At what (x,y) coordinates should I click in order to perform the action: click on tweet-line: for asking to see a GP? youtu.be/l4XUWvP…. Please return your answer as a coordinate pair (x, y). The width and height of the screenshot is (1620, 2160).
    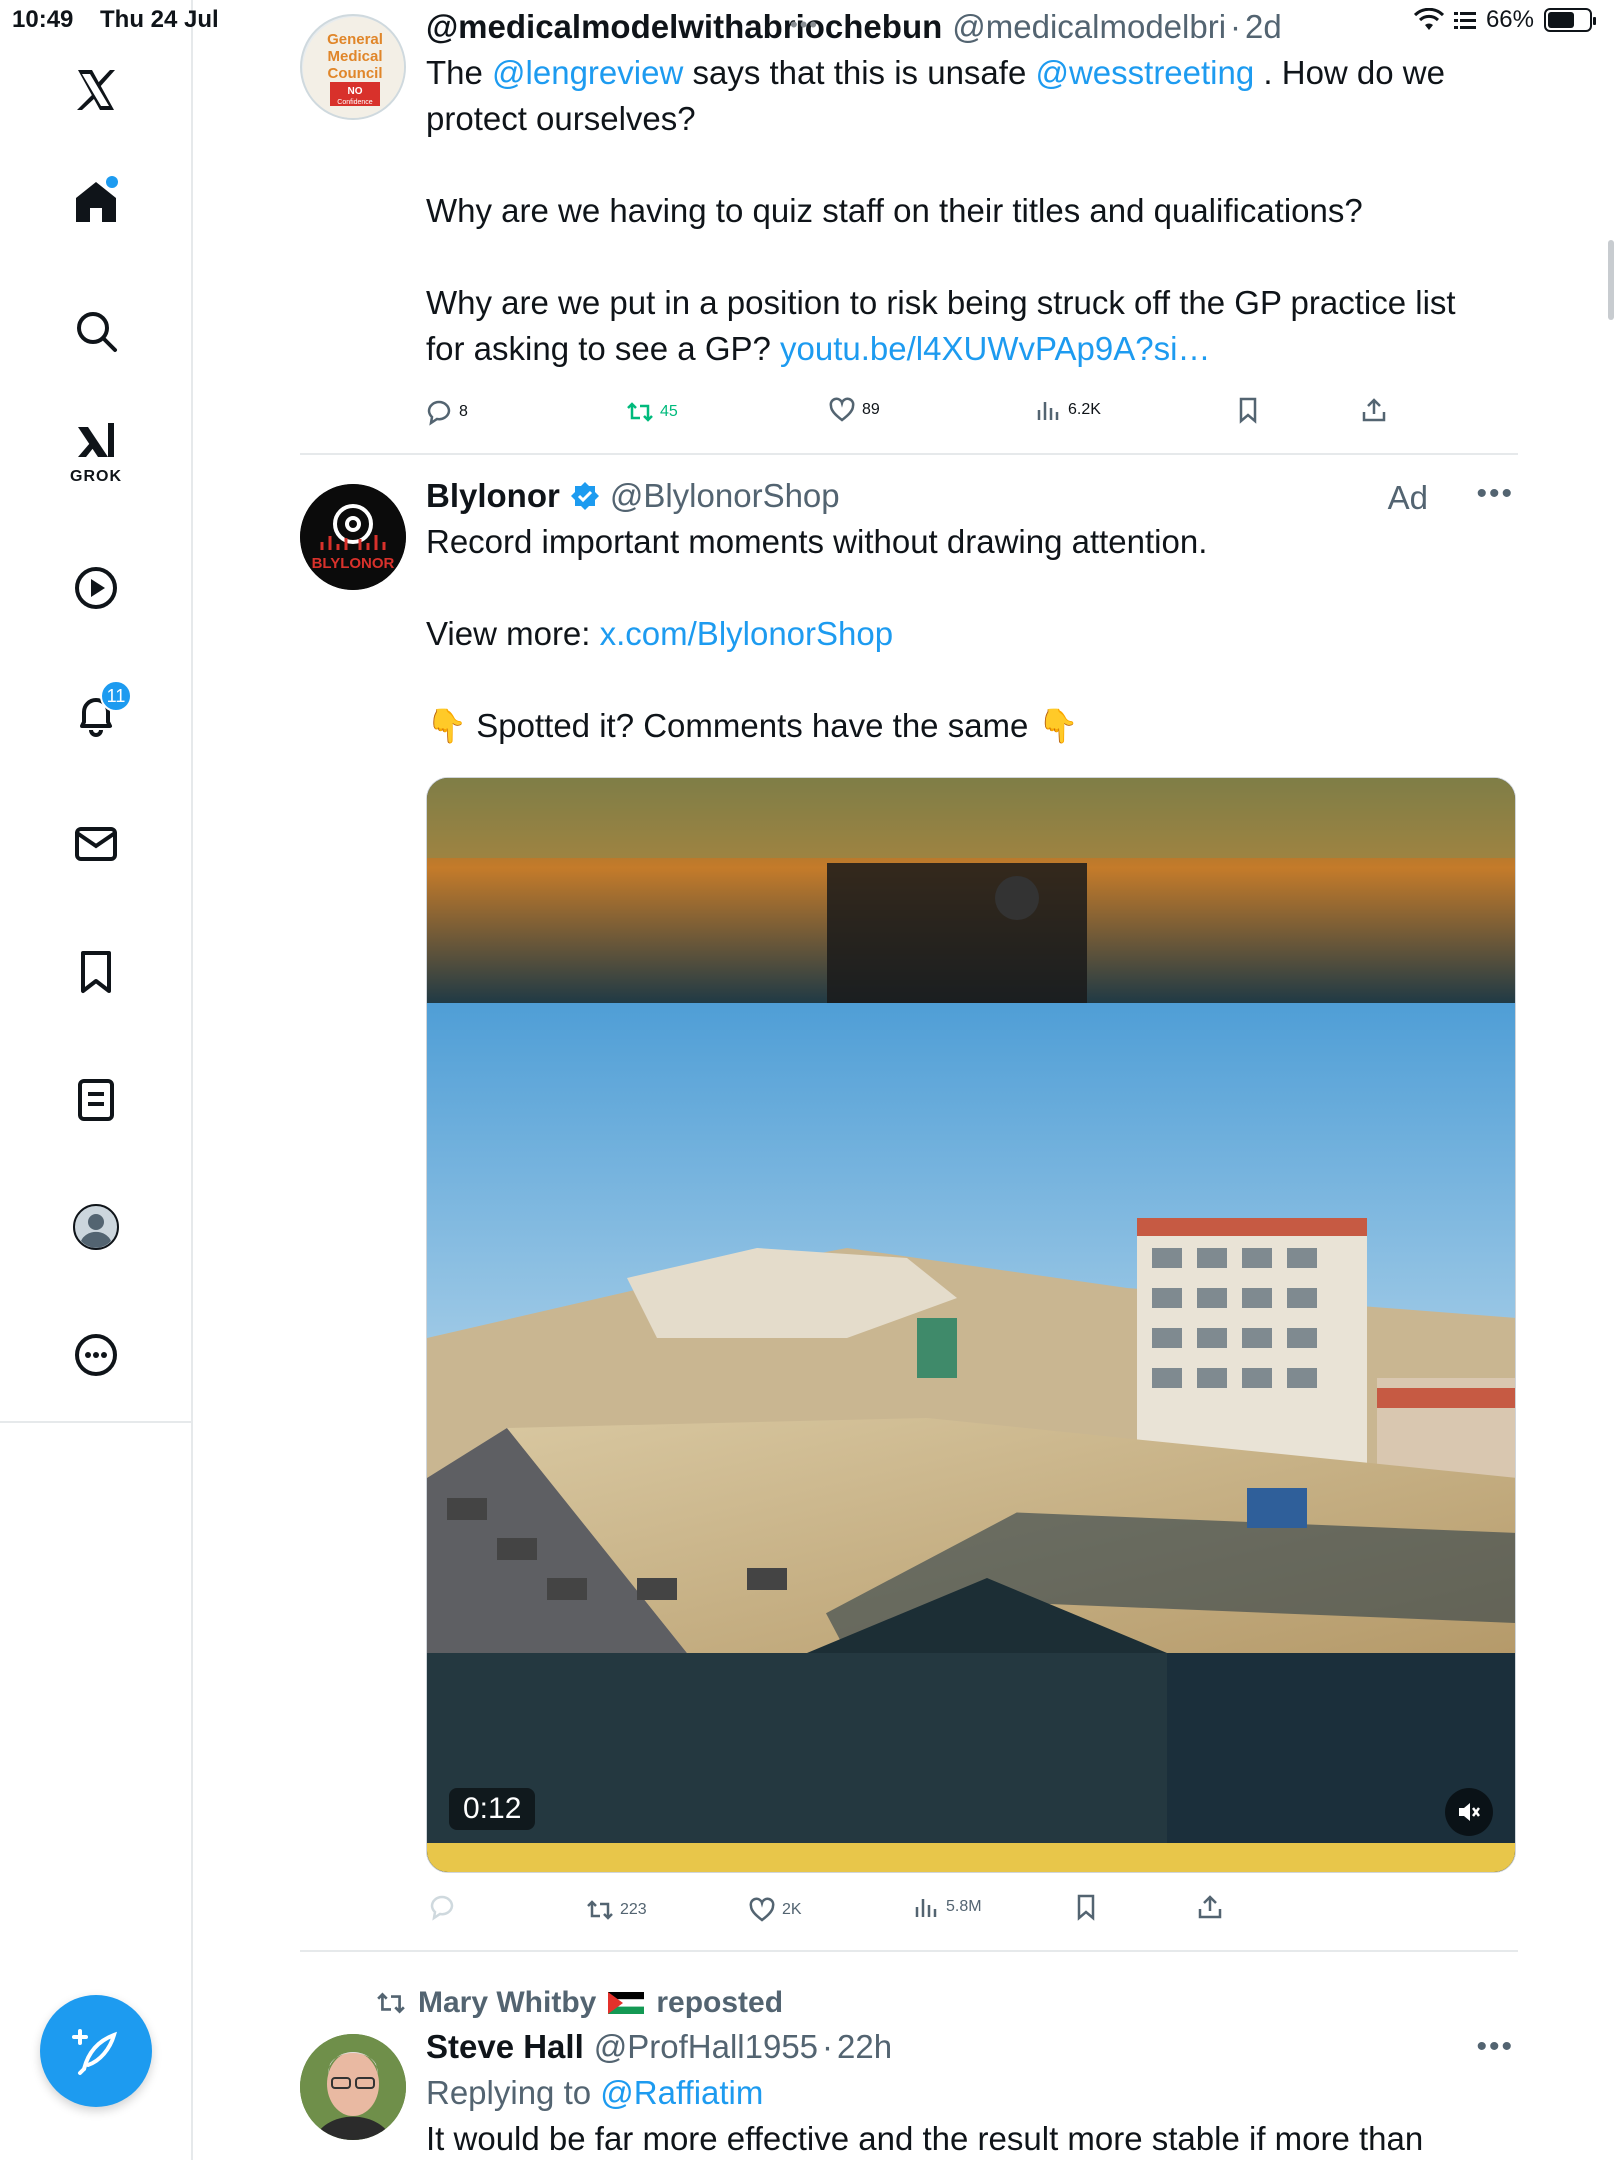
    Looking at the image, I should click on (972, 349).